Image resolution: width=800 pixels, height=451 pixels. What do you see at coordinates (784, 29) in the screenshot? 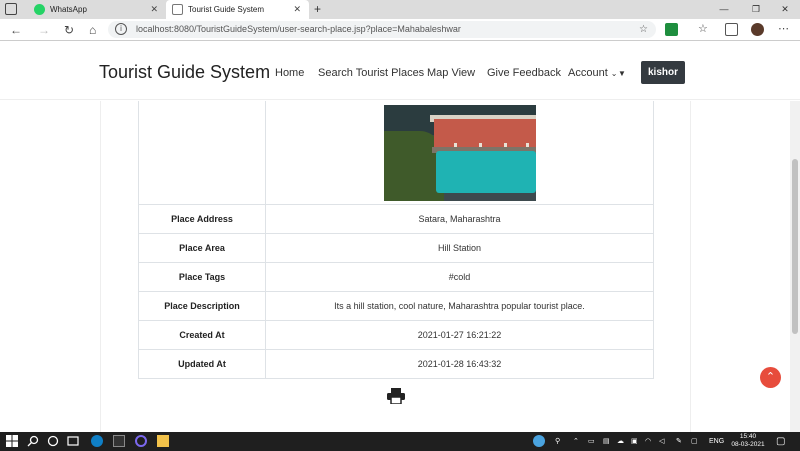
I see `more-icon: ⋯` at bounding box center [784, 29].